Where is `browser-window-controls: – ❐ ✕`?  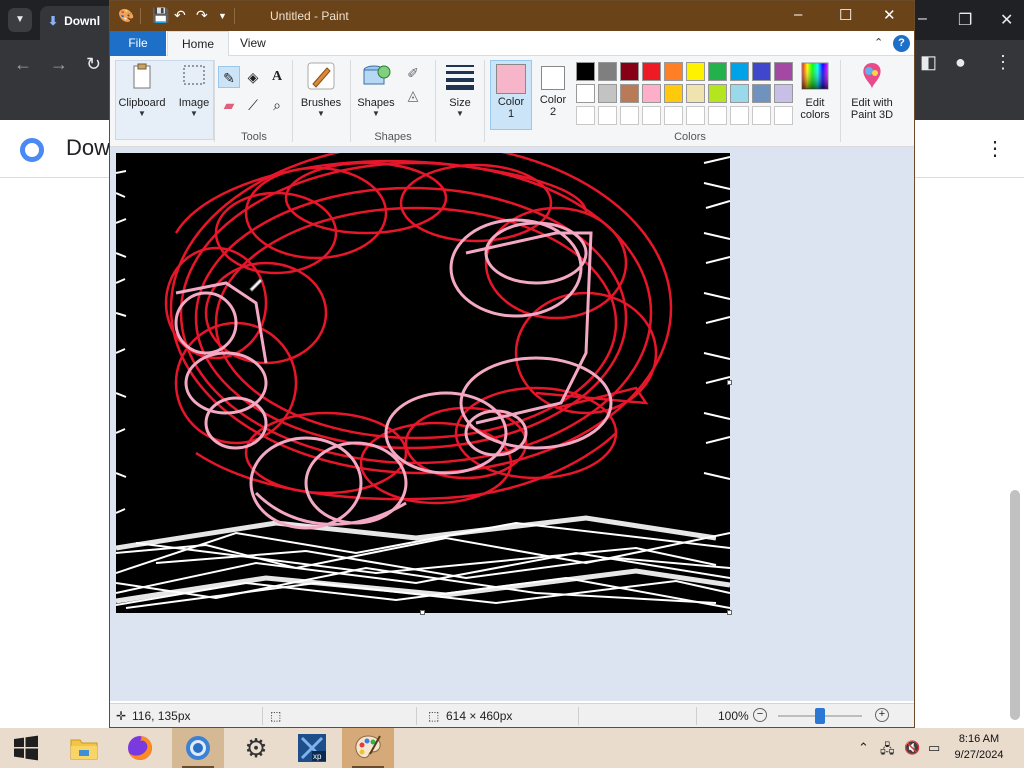
browser-window-controls: – ❐ ✕ is located at coordinates (969, 20).